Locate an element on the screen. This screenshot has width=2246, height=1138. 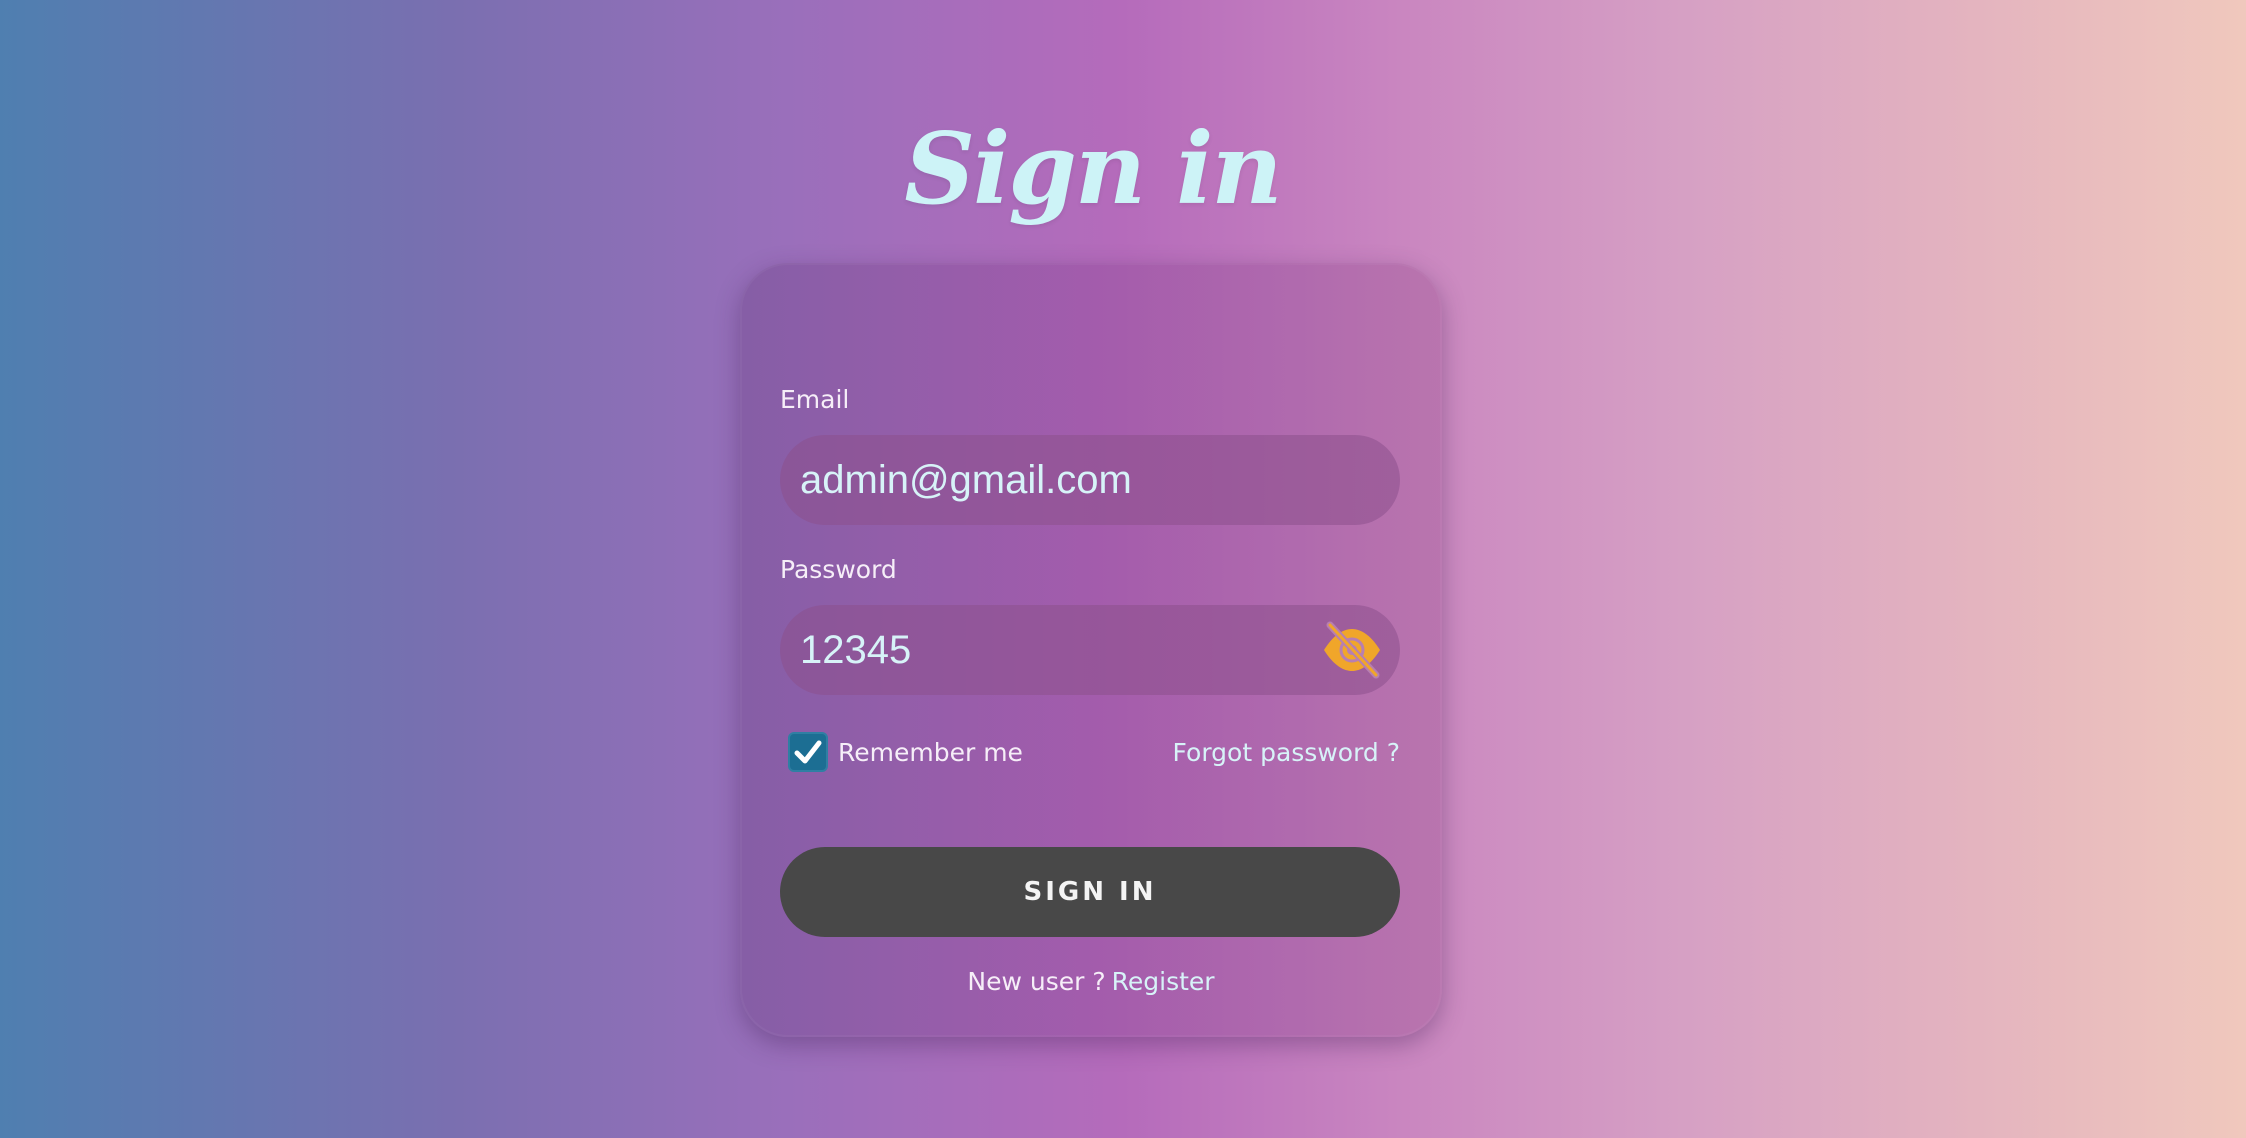
password-field: 12345 is located at coordinates (1090, 650).